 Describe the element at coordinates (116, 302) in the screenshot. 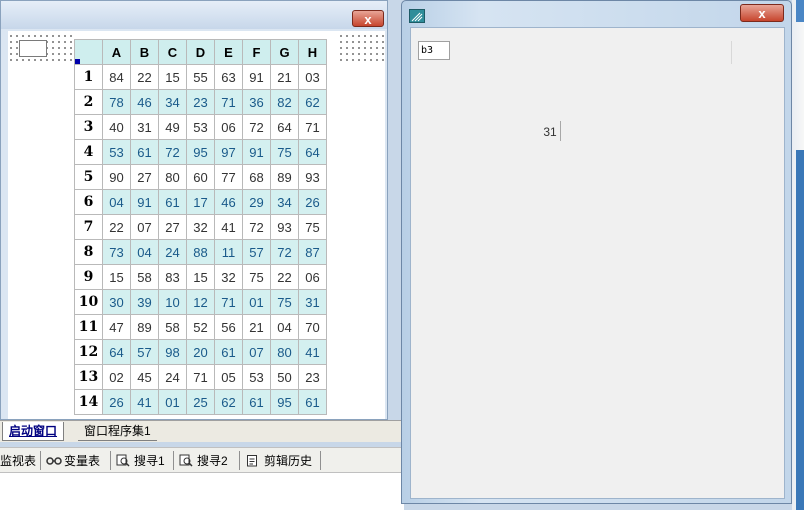

I see `grid-cell: 30` at that location.